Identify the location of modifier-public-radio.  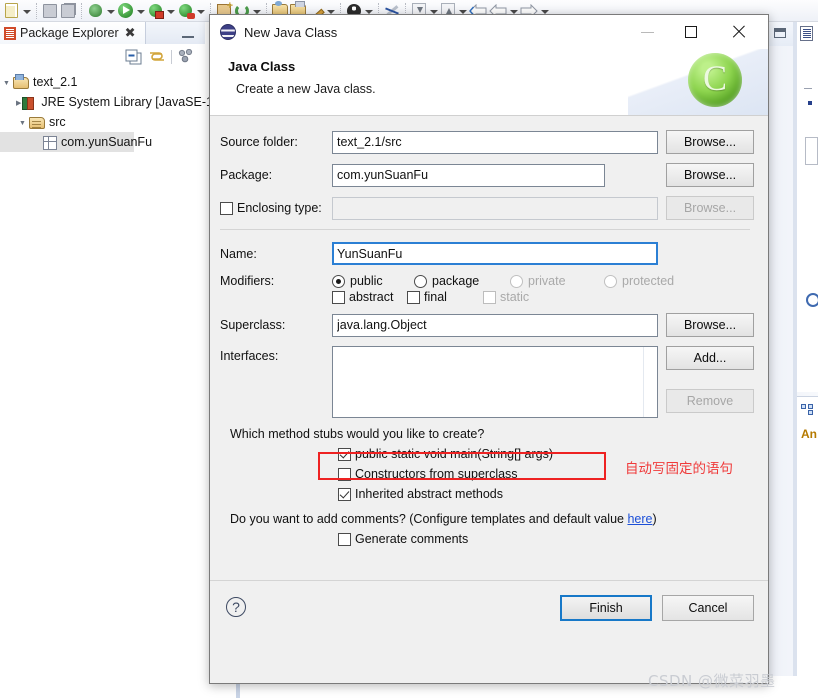
(338, 281).